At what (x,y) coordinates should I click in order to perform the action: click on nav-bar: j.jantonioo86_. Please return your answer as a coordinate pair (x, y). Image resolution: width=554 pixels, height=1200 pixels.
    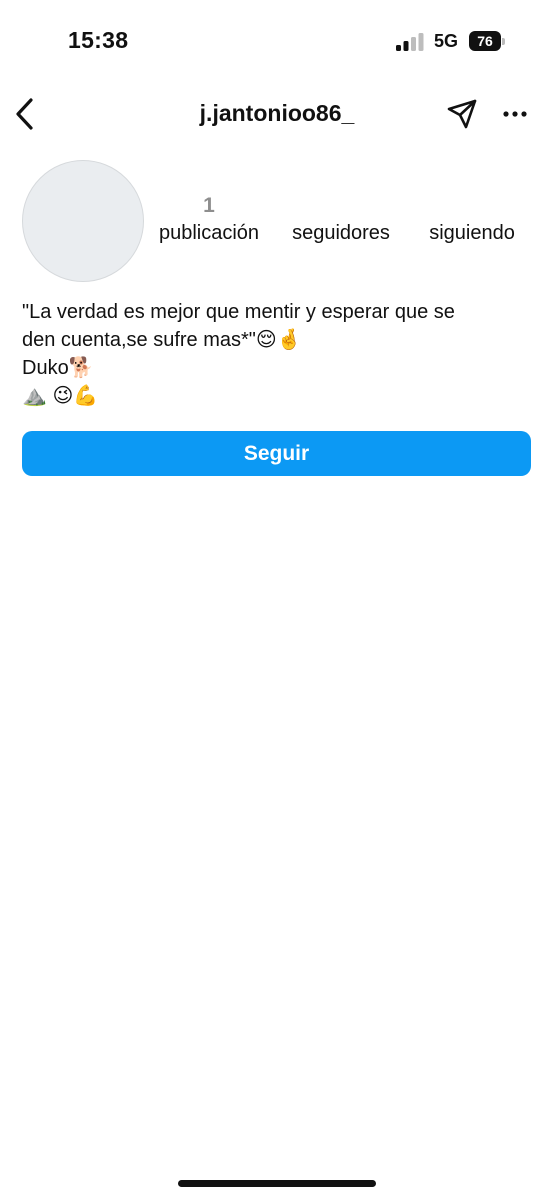
    Looking at the image, I should click on (277, 114).